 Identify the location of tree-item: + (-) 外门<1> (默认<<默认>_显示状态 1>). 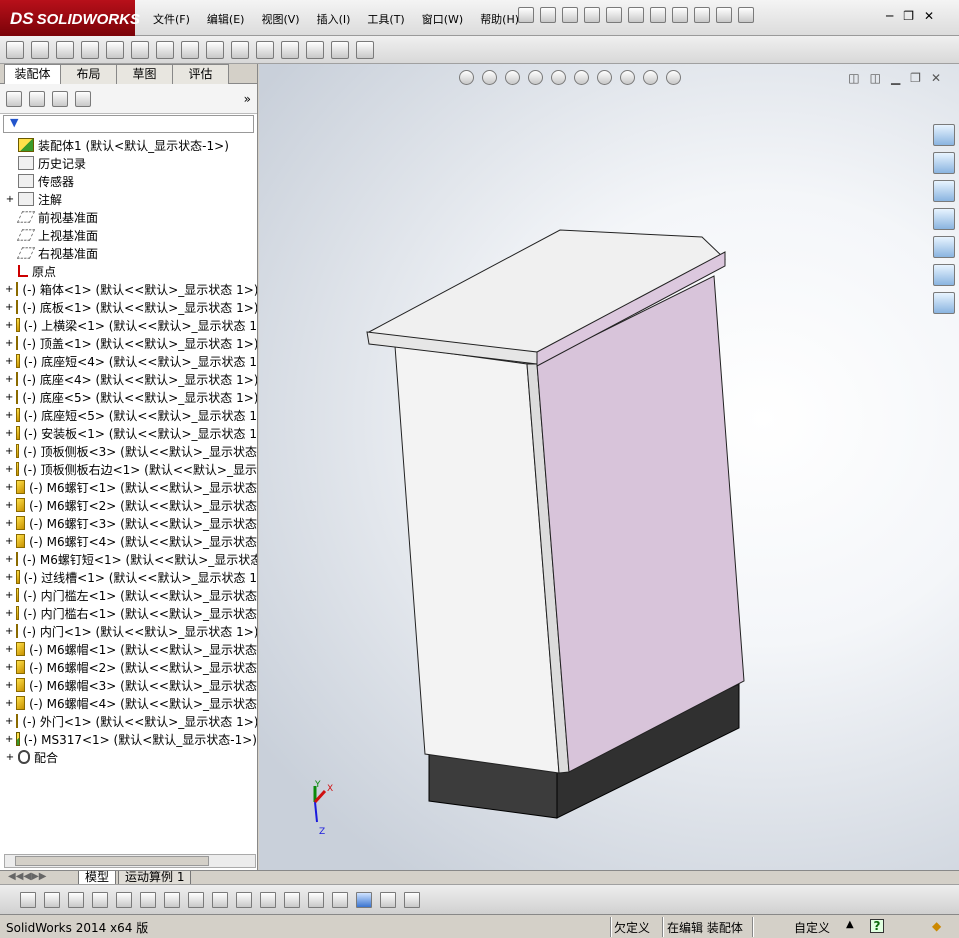
(128, 721).